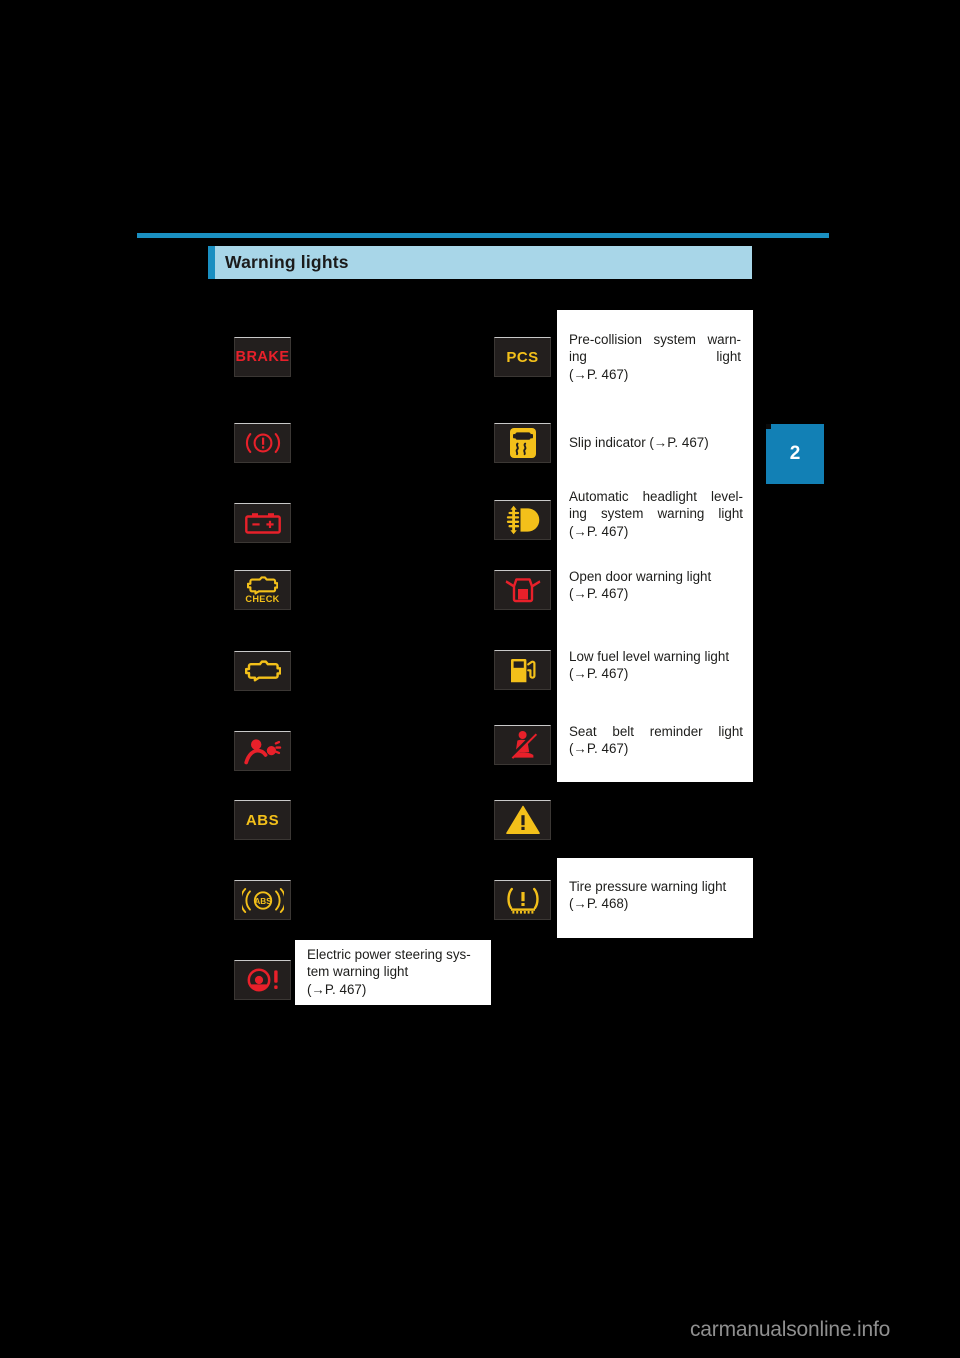 This screenshot has height=1358, width=960. I want to click on tile-tire-pressure-warning-light, so click(522, 900).